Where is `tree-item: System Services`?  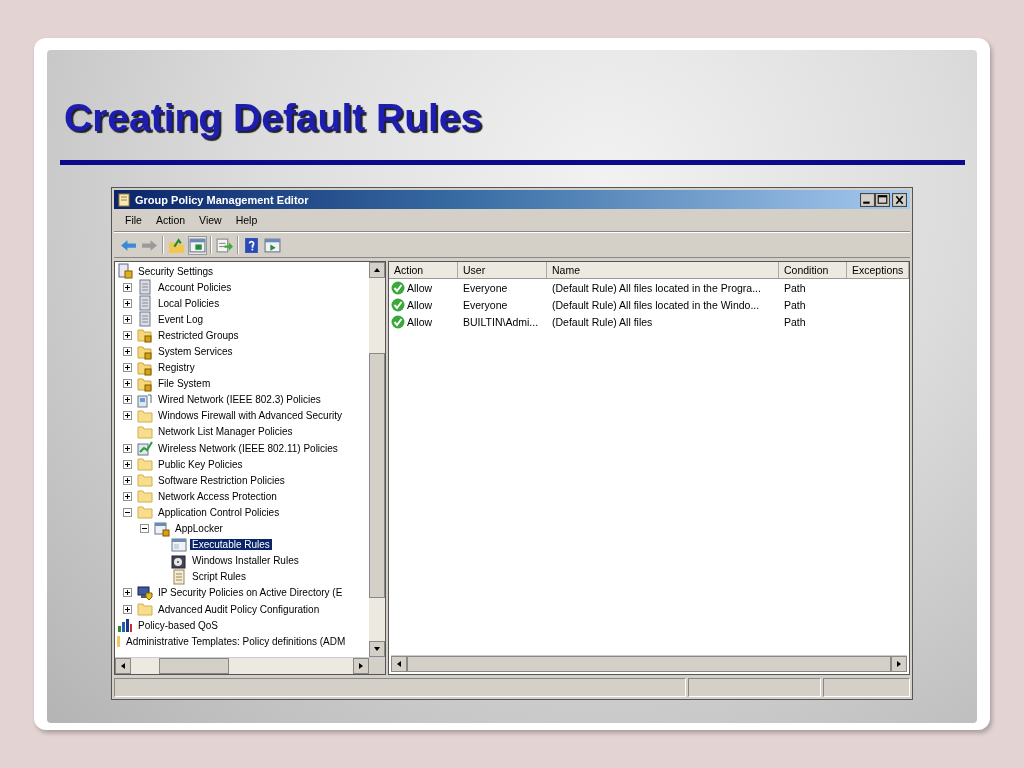
tree-item: System Services is located at coordinates (195, 351).